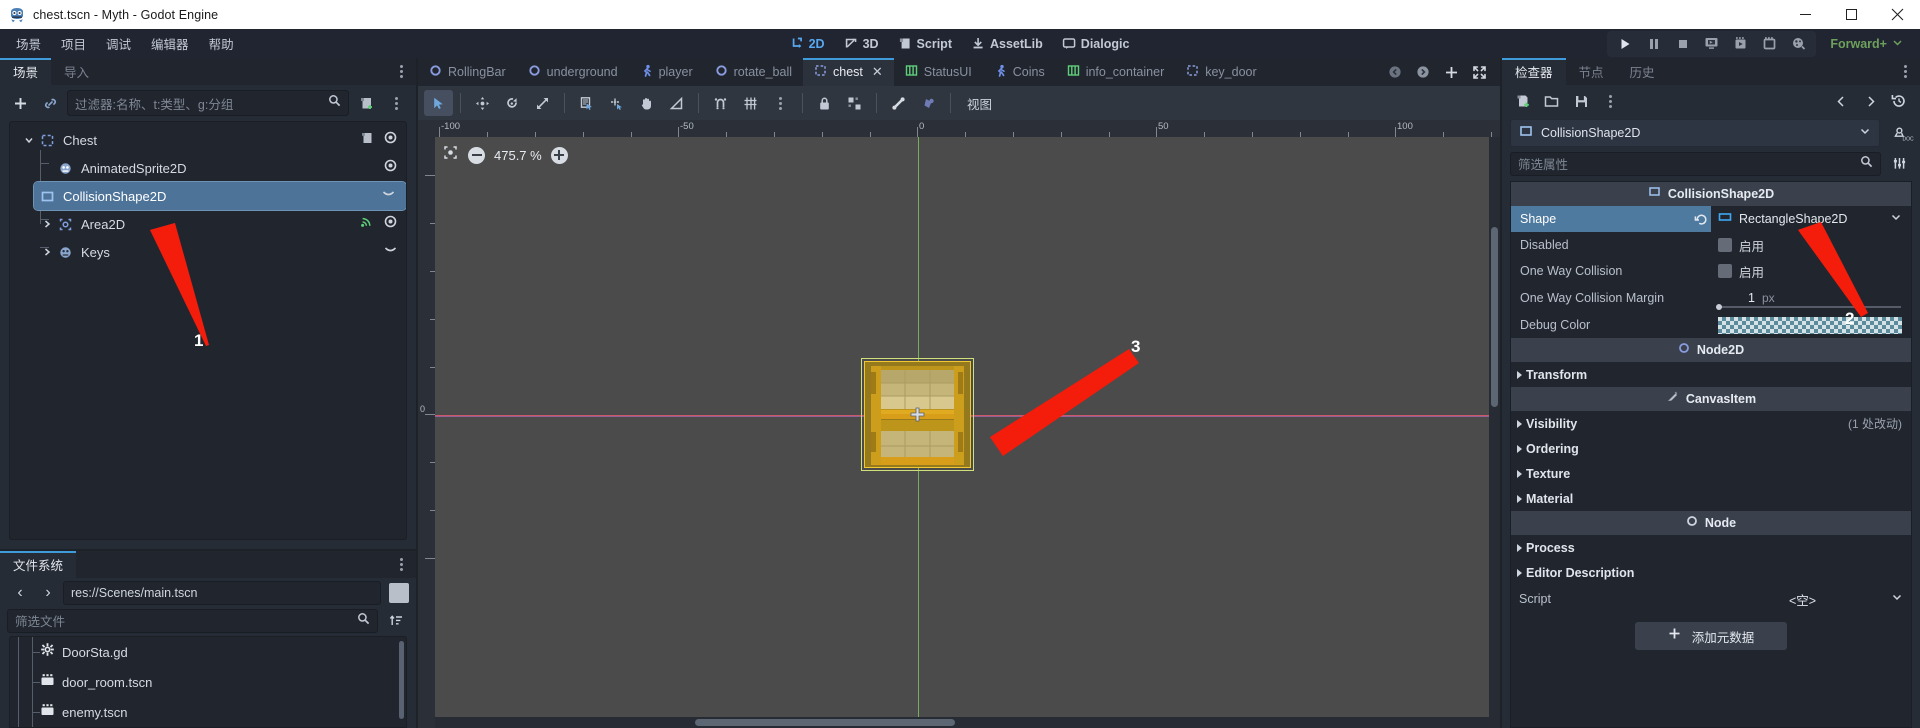  Describe the element at coordinates (1711, 572) in the screenshot. I see `section-editor-description: Editor Description` at that location.